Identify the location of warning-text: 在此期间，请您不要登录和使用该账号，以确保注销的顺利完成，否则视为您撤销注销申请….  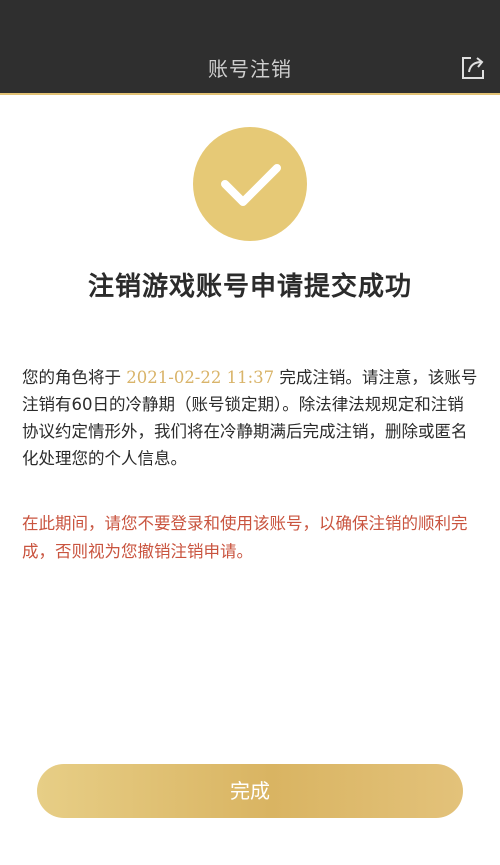
(245, 537).